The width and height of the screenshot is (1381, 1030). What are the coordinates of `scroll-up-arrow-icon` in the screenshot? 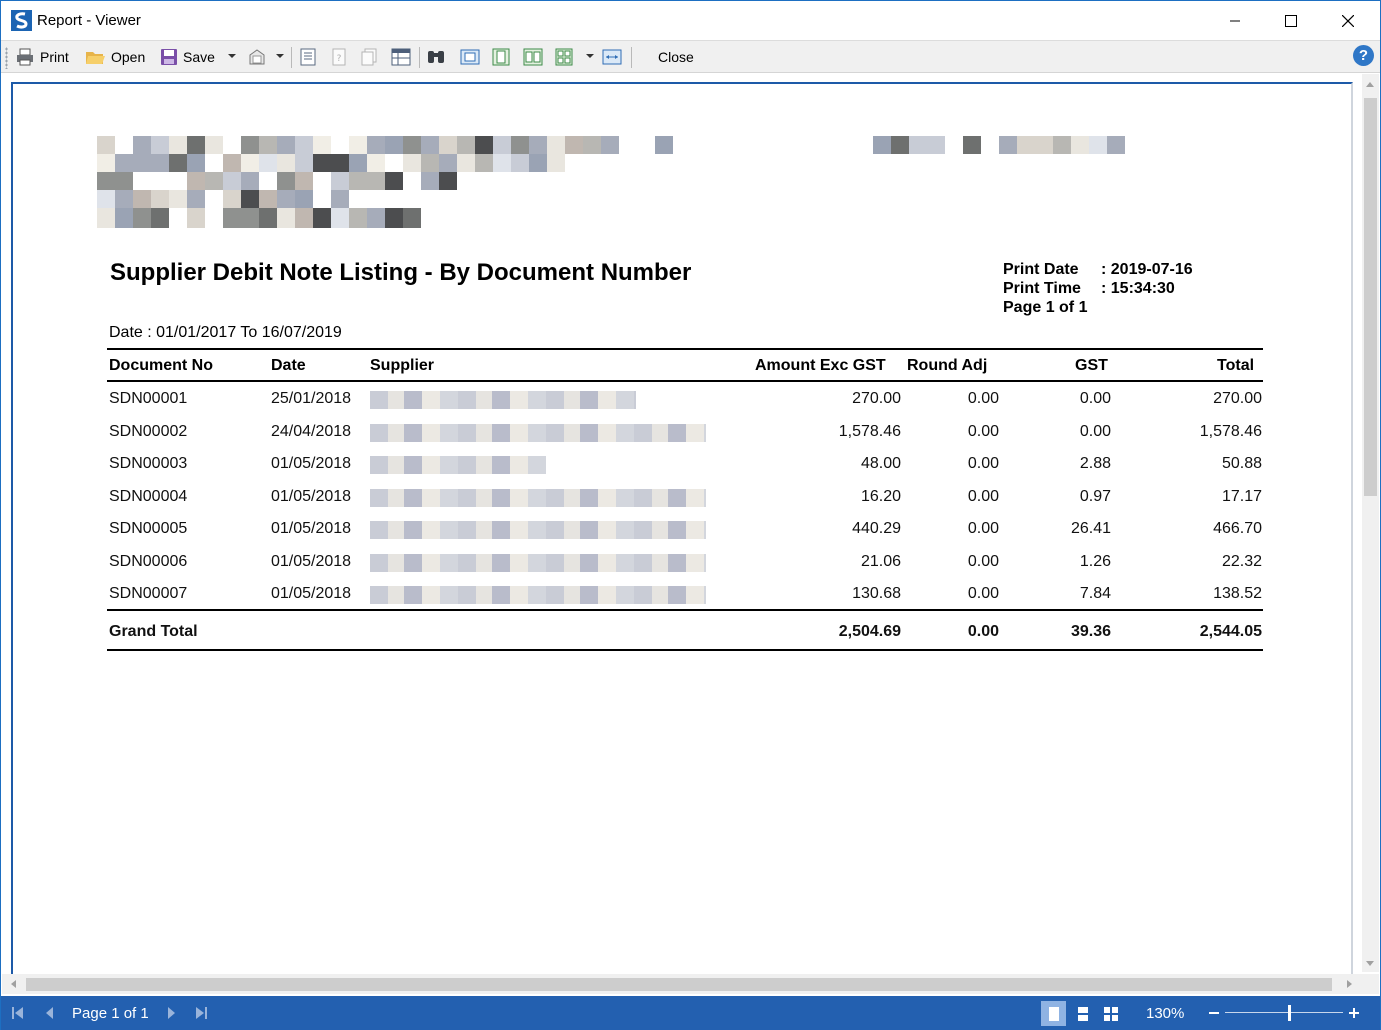 It's located at (1370, 84).